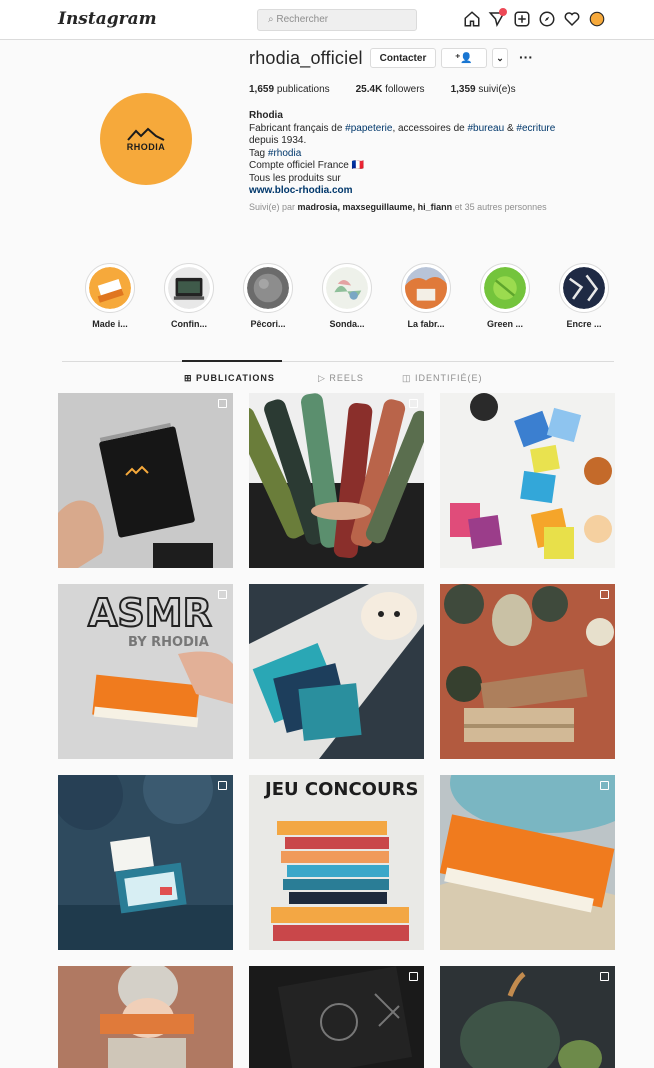  Describe the element at coordinates (337, 20) in the screenshot. I see `search-input: ⌕ Rechercher` at that location.